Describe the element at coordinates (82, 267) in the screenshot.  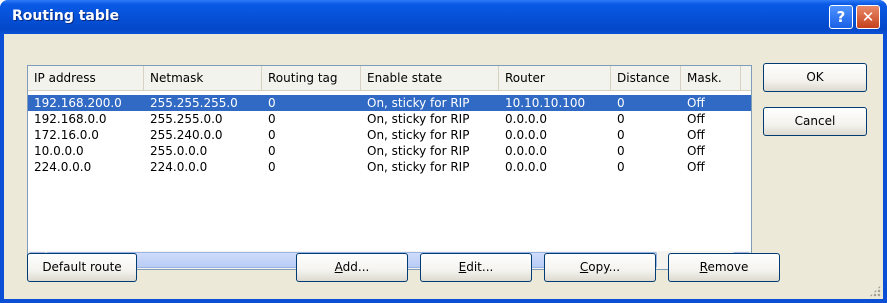
I see `default-route-button: Default route` at that location.